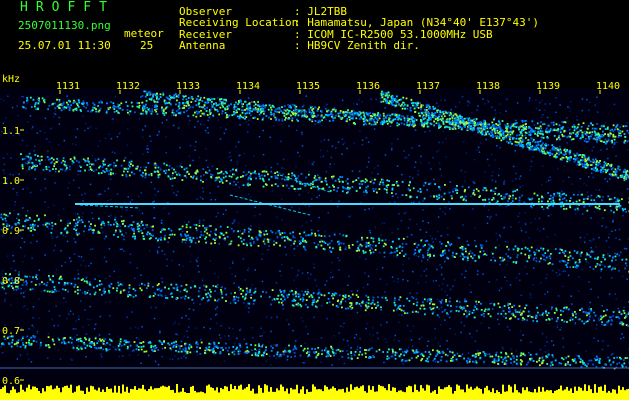 Image resolution: width=629 pixels, height=400 pixels. I want to click on y-tick-label: 0.9, so click(11, 231).